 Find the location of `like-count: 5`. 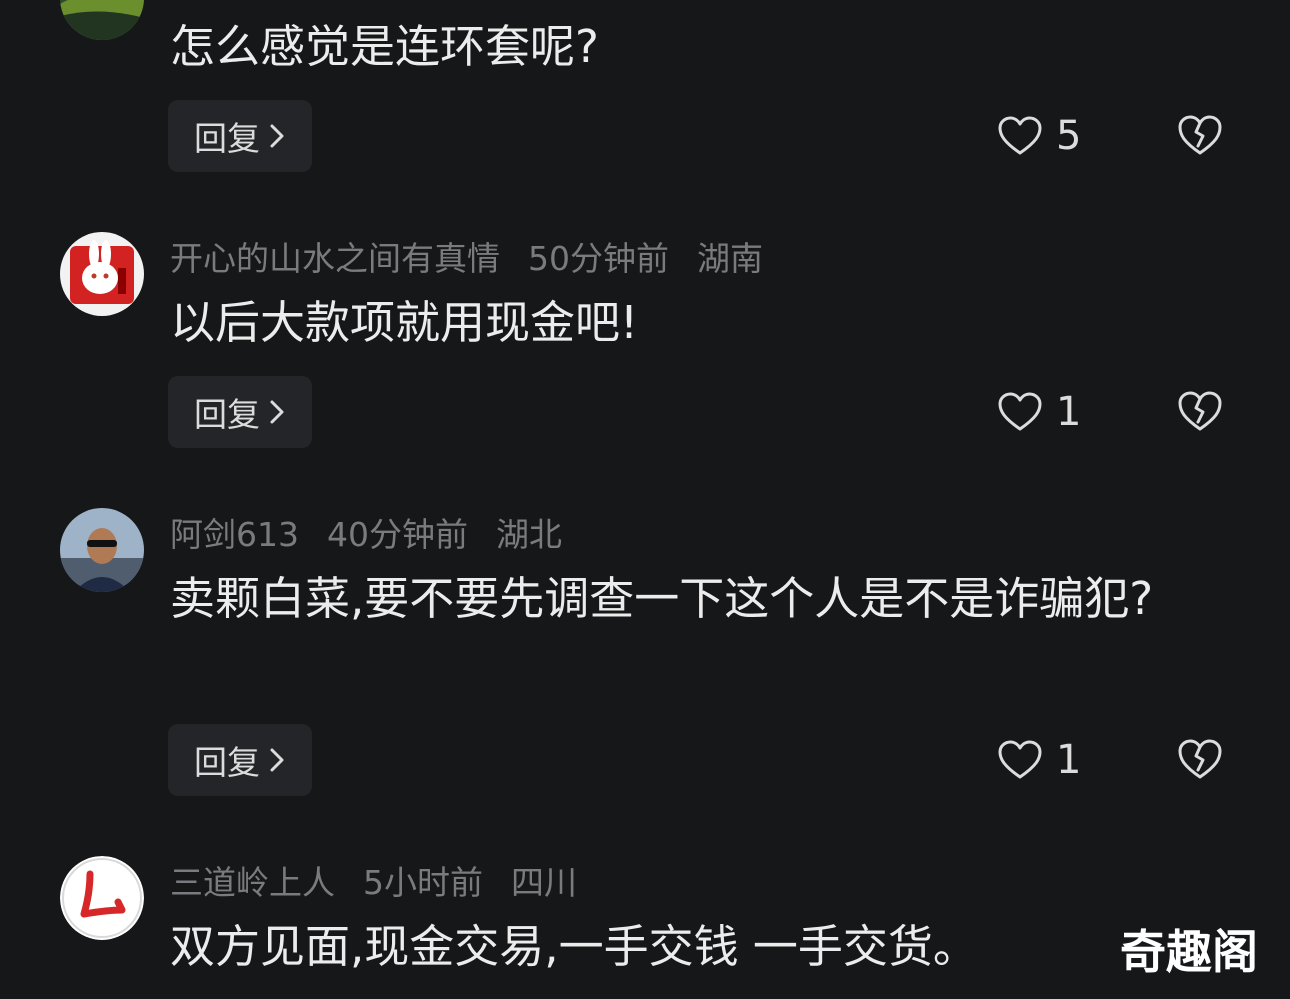

like-count: 5 is located at coordinates (1069, 136).